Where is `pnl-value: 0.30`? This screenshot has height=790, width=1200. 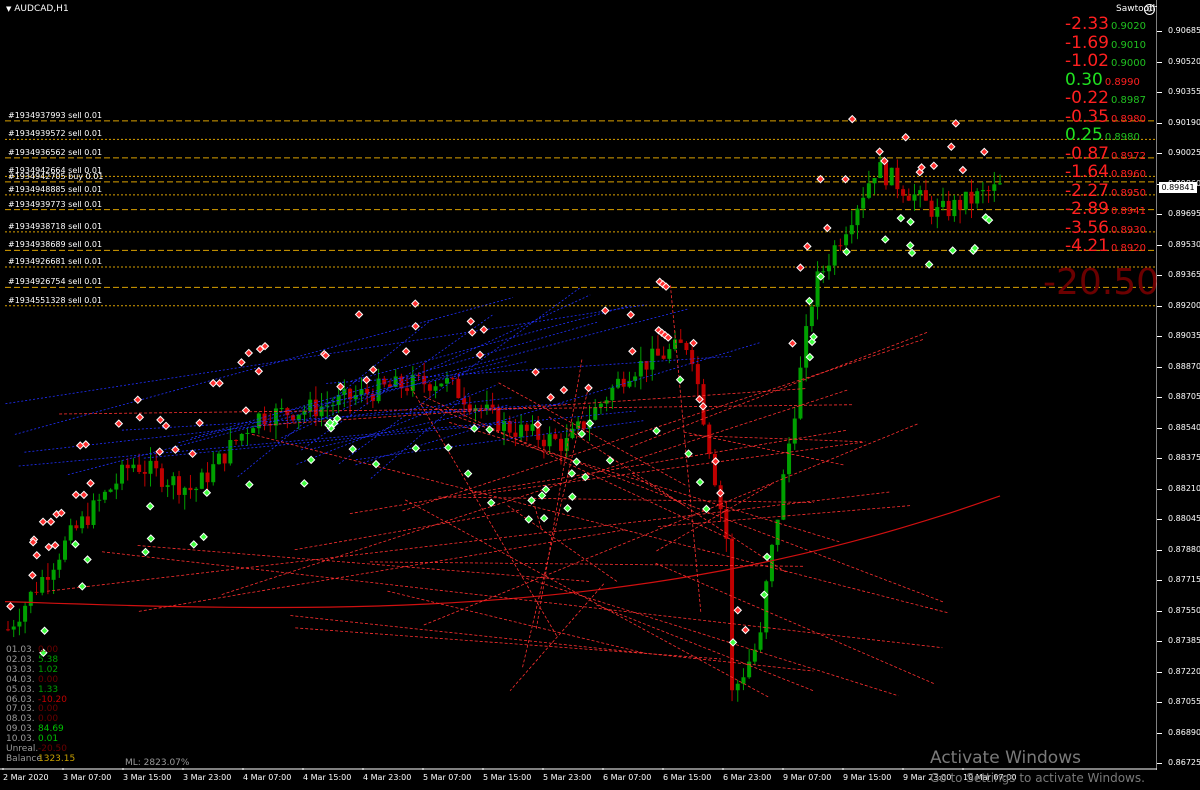
pnl-value: 0.30 is located at coordinates (1084, 79).